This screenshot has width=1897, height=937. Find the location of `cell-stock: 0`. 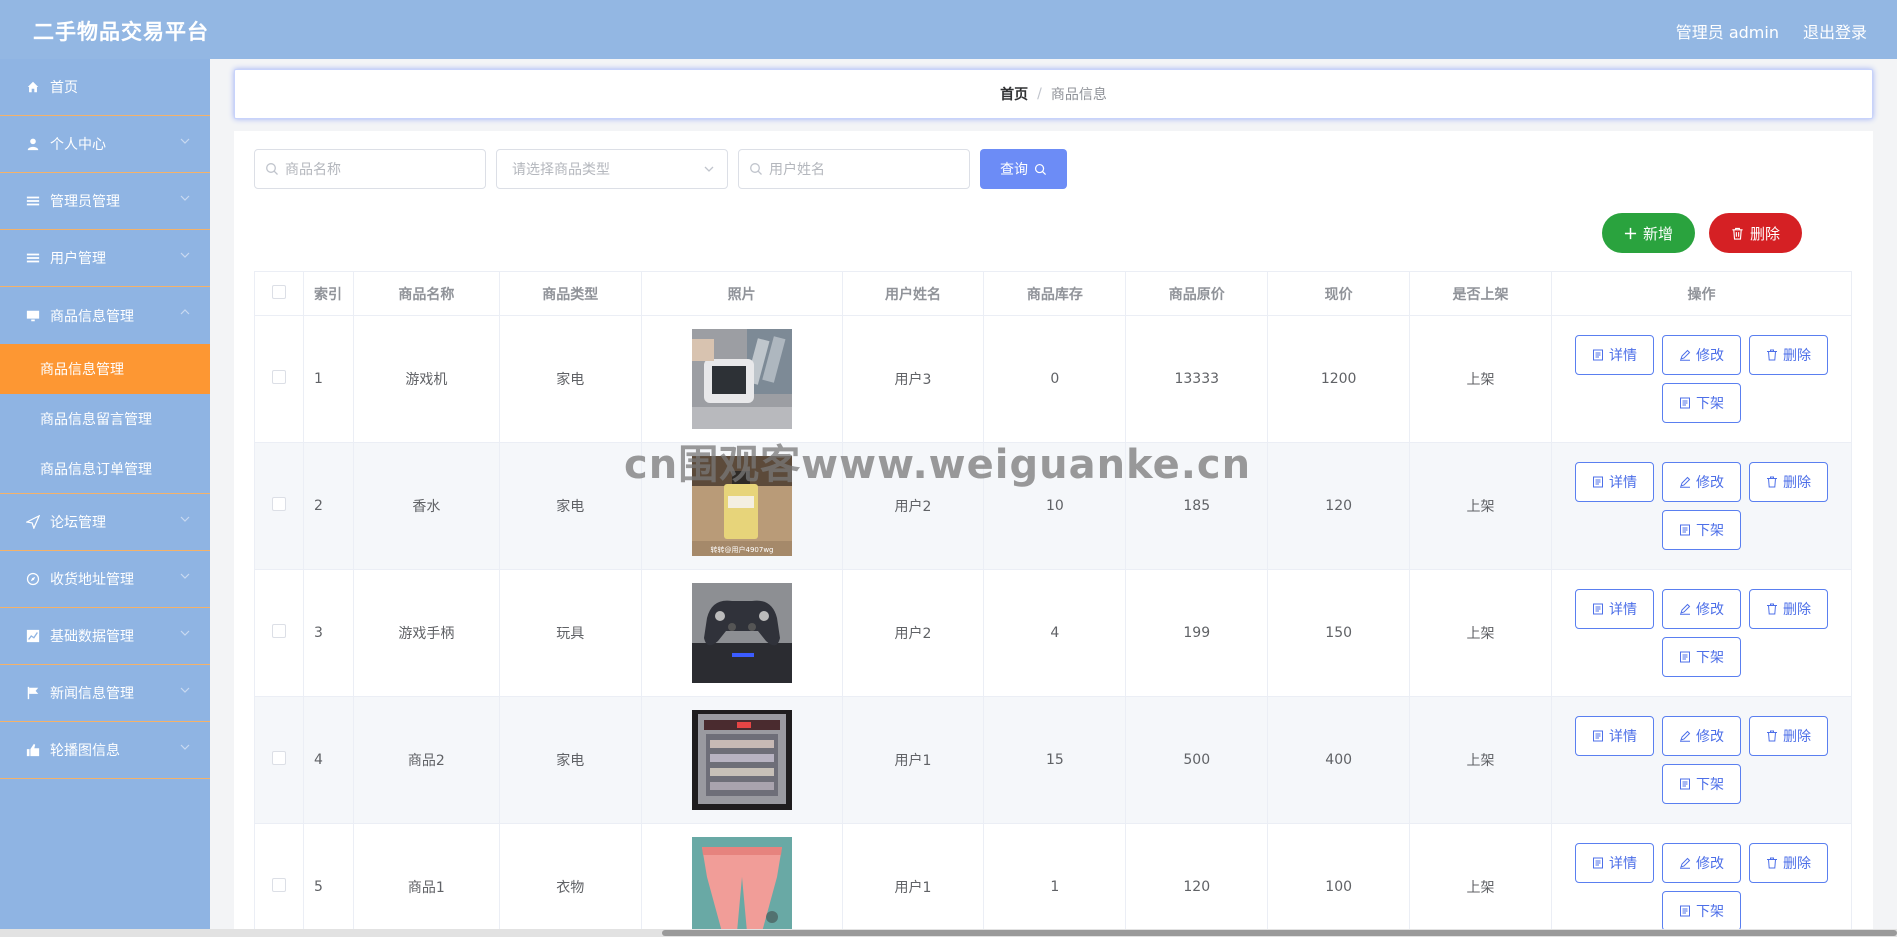

cell-stock: 0 is located at coordinates (1055, 379).